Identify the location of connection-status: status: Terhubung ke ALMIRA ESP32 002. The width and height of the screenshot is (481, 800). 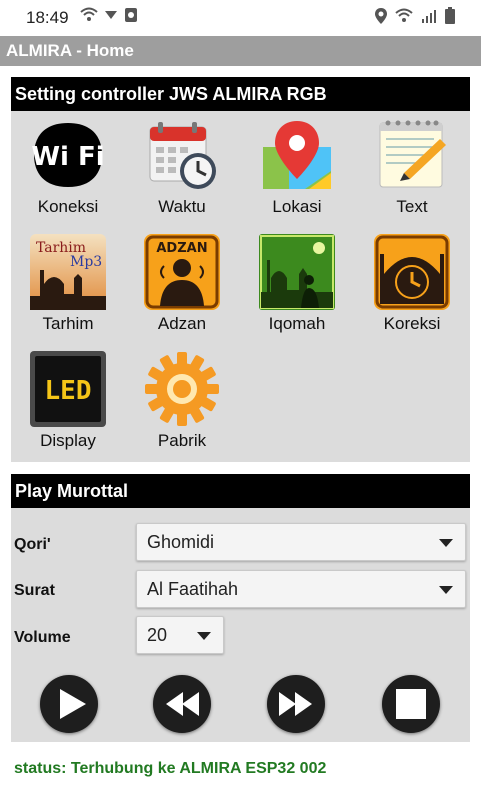
(170, 768).